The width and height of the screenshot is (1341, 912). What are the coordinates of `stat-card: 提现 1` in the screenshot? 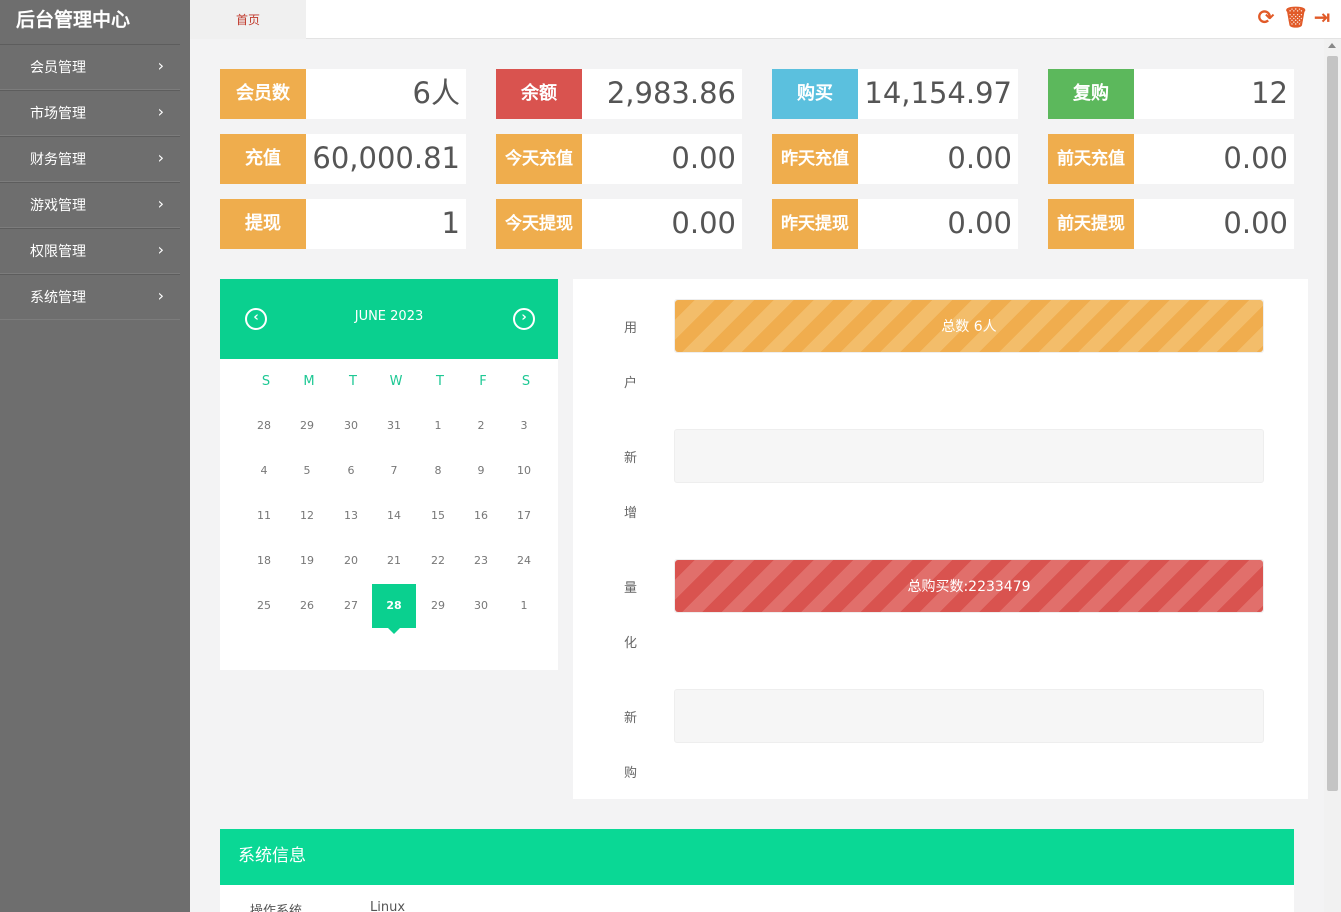 It's located at (343, 224).